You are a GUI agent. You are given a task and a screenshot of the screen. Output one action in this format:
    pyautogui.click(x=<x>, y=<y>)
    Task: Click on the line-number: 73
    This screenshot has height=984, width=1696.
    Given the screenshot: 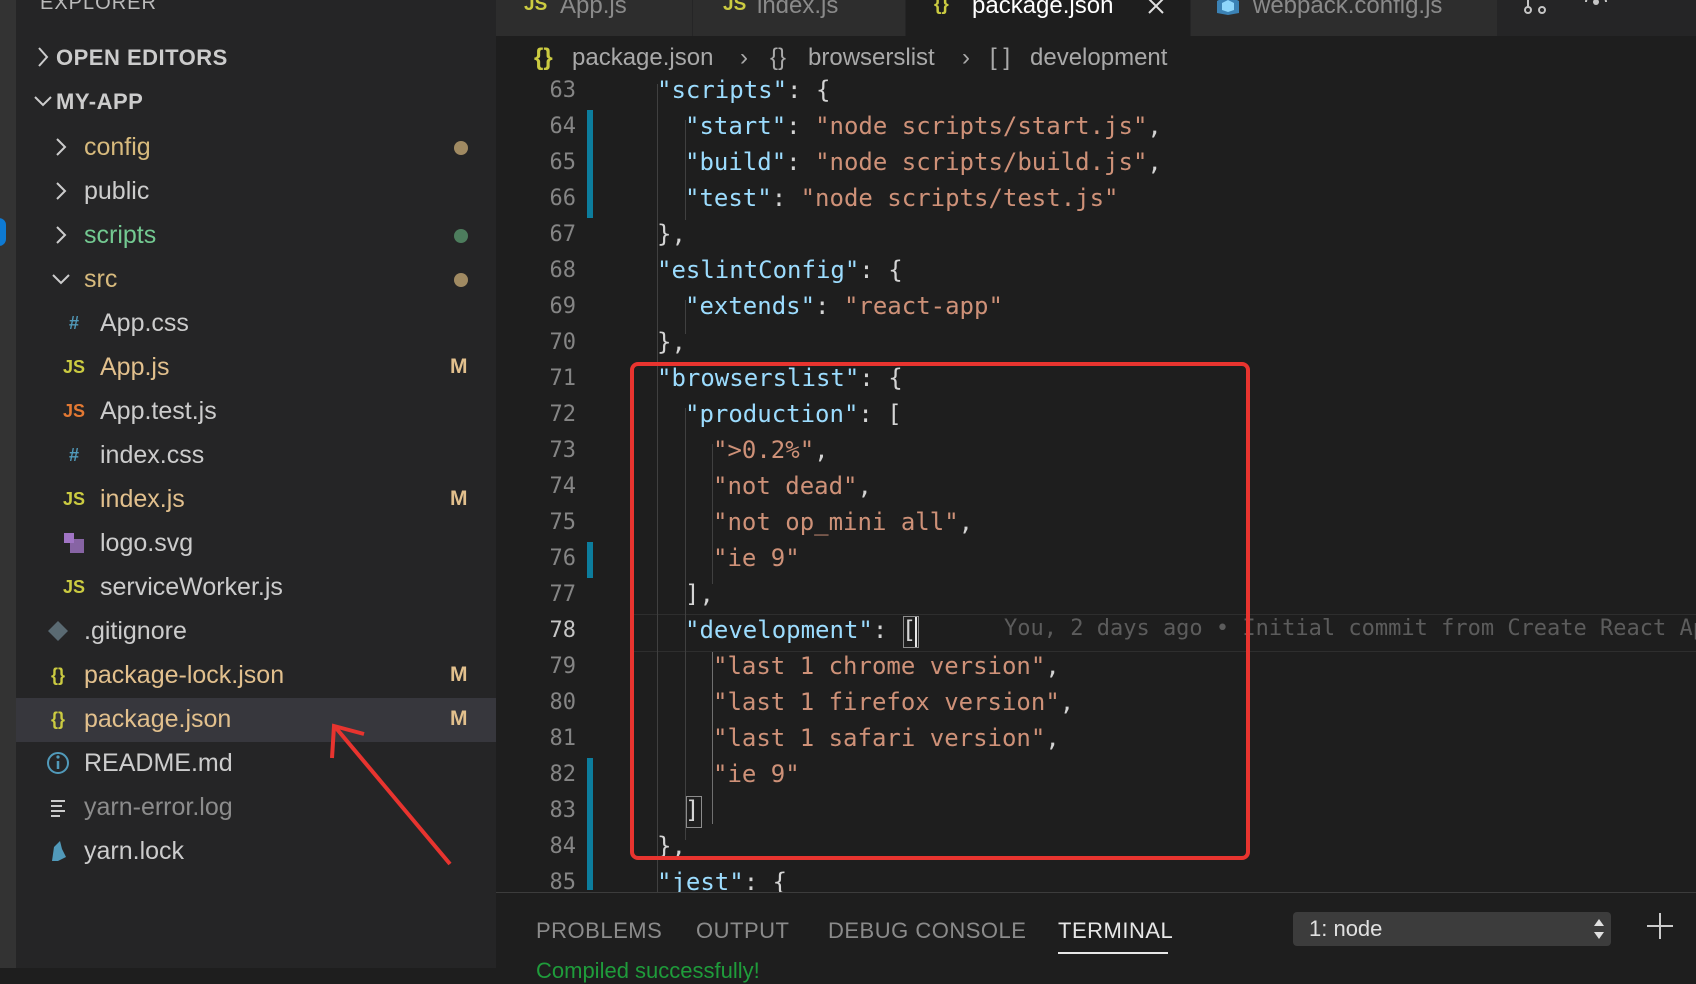 What is the action you would take?
    pyautogui.click(x=563, y=450)
    